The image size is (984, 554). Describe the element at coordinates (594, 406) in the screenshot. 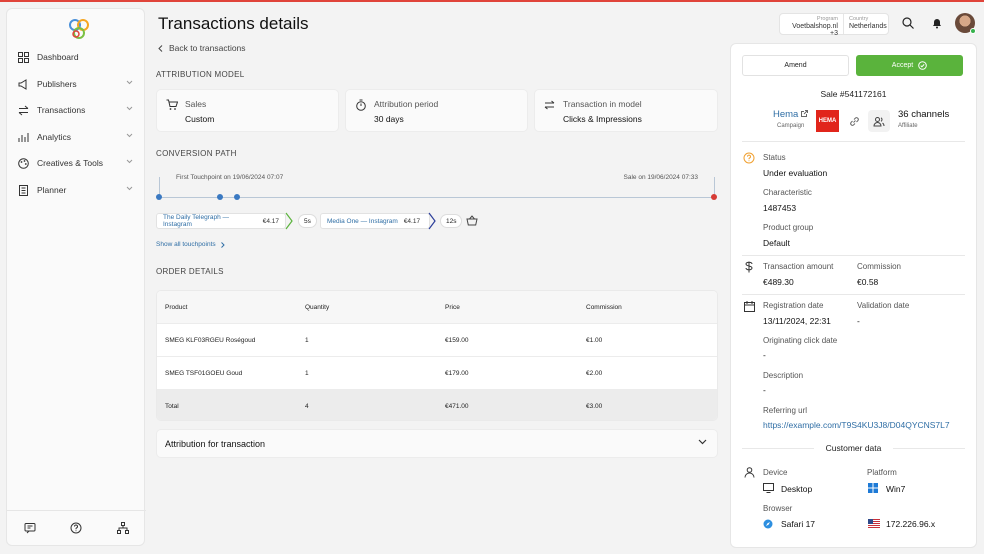

I see `table-cell: €3.00` at that location.